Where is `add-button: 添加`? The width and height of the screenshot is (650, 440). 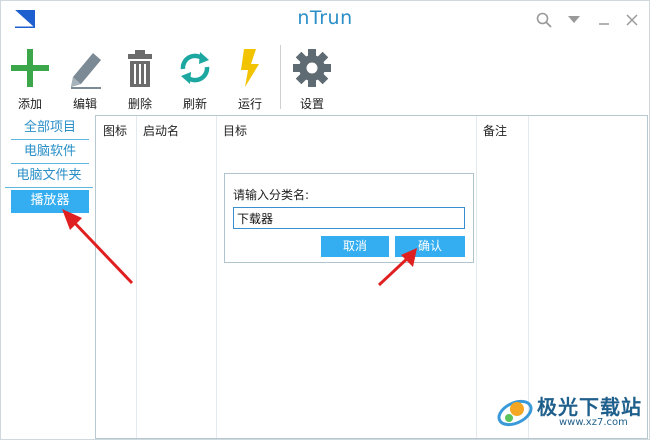 add-button: 添加 is located at coordinates (30, 80).